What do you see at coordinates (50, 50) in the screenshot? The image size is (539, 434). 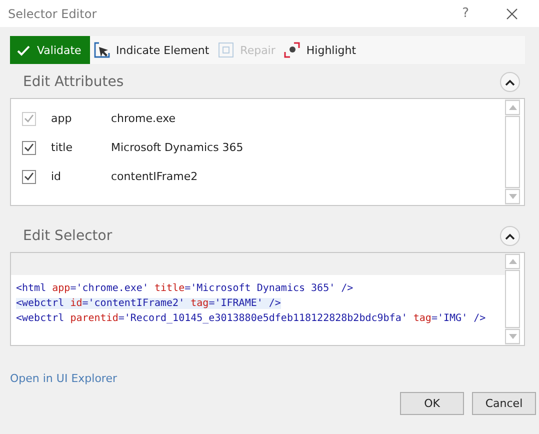 I see `validate-button: Validate` at bounding box center [50, 50].